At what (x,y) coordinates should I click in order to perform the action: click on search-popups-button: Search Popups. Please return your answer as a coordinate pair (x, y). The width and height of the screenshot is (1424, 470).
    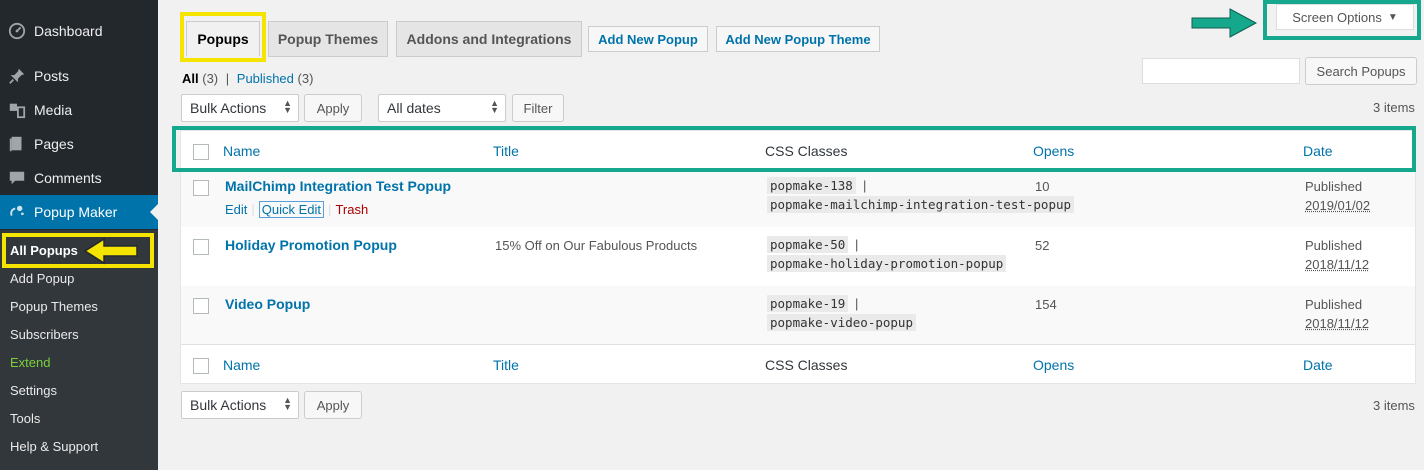
    Looking at the image, I should click on (1361, 71).